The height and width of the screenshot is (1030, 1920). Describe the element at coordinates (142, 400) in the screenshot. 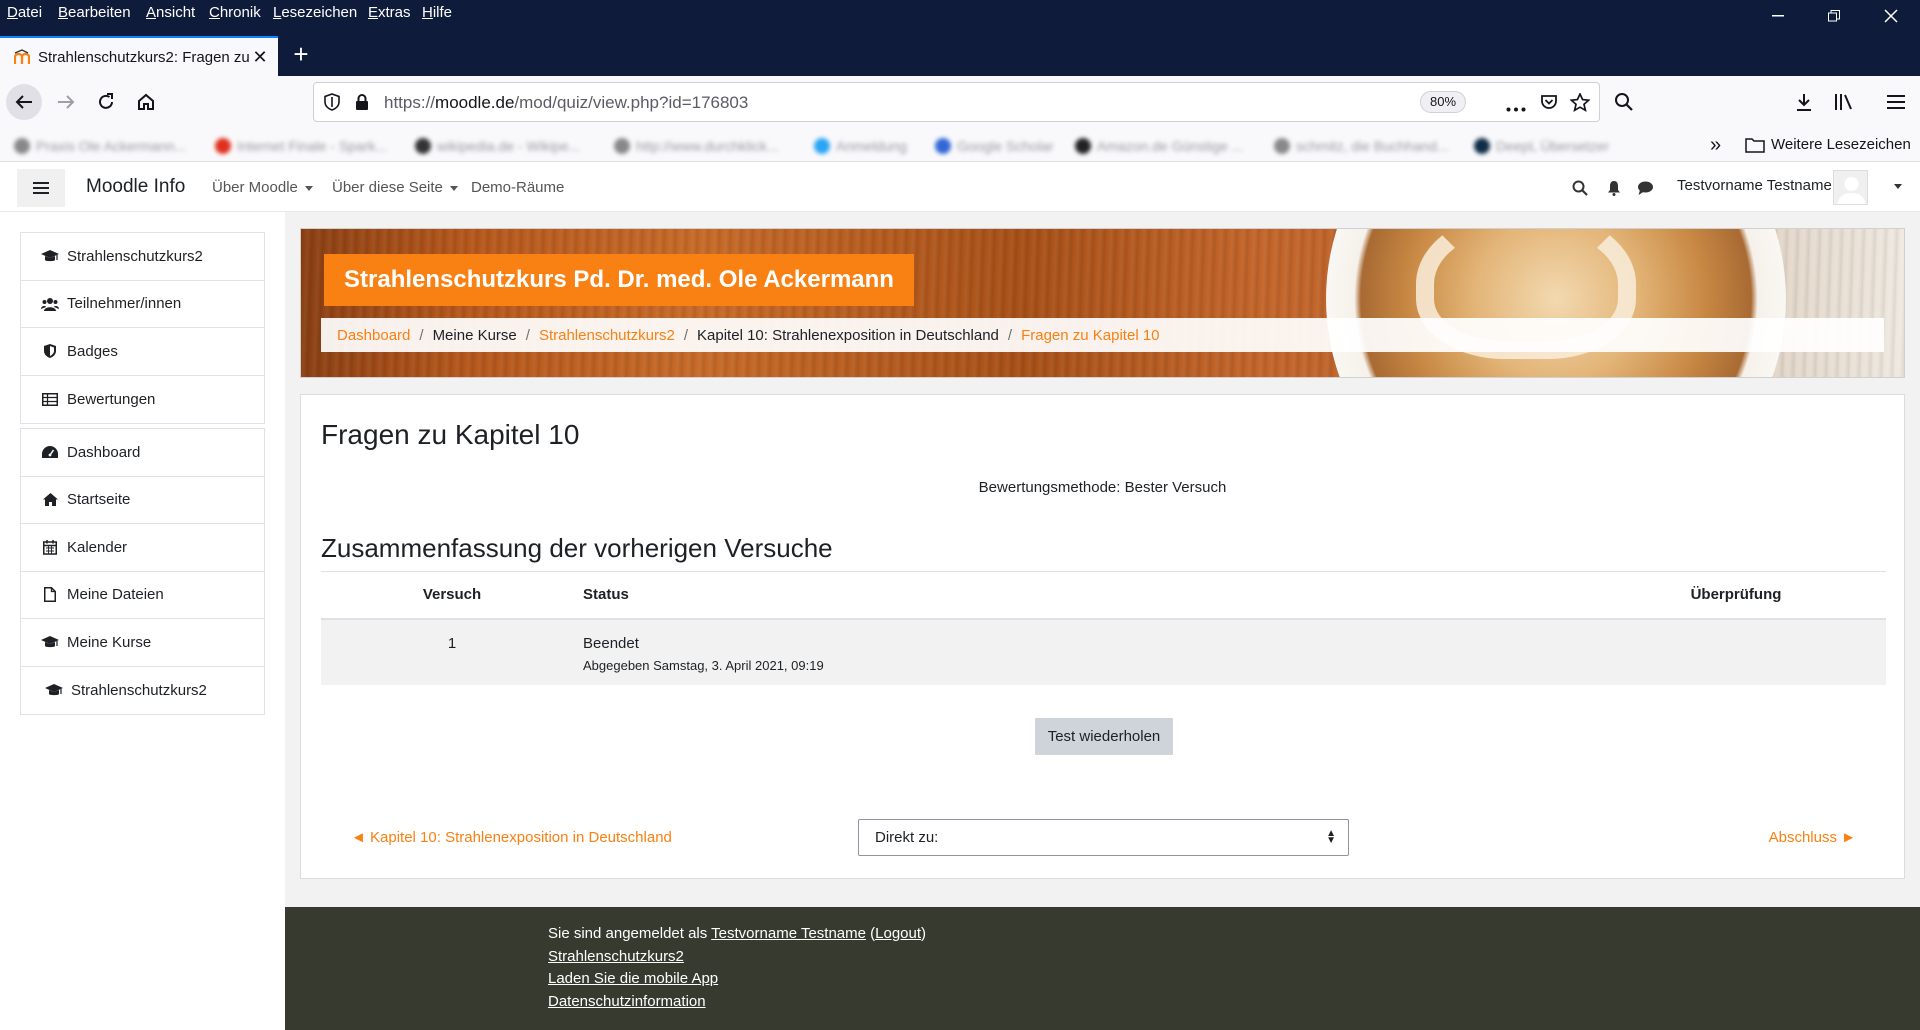

I see `drawer-item-grades: Bewertungen` at that location.